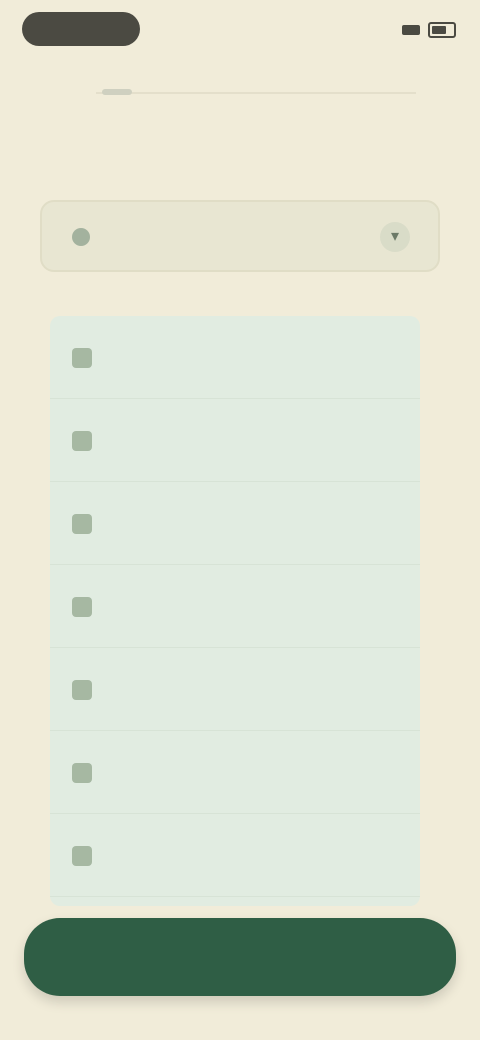 This screenshot has width=480, height=1040. Describe the element at coordinates (411, 30) in the screenshot. I see `signal-icon` at that location.